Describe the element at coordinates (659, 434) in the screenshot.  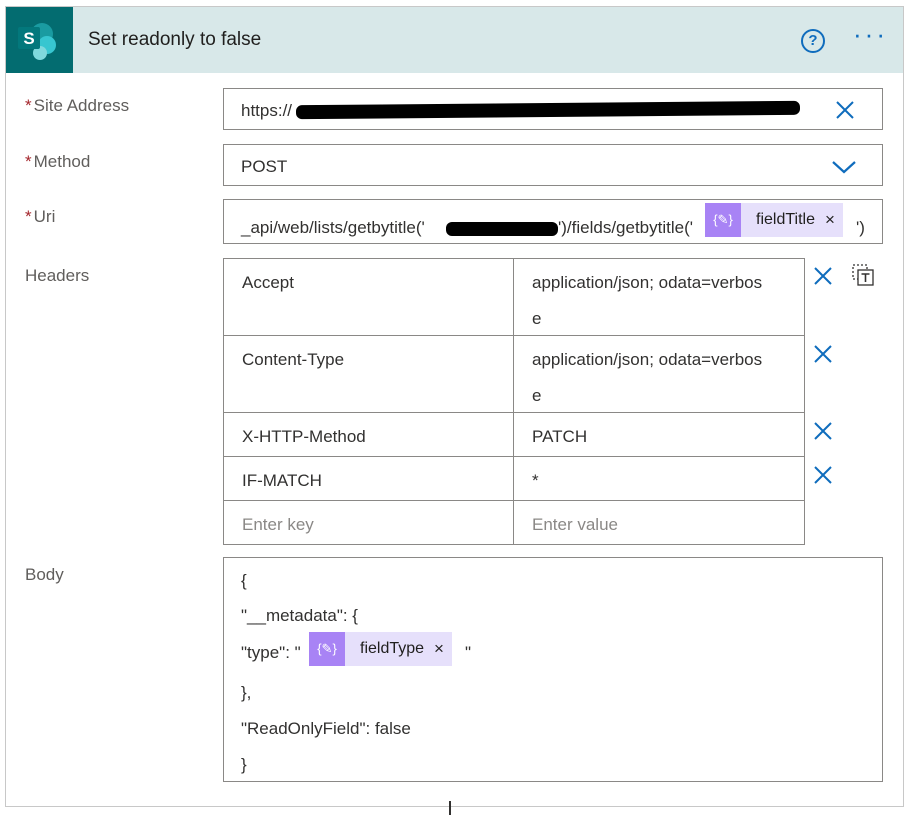
I see `header-value-cell: PATCH` at that location.